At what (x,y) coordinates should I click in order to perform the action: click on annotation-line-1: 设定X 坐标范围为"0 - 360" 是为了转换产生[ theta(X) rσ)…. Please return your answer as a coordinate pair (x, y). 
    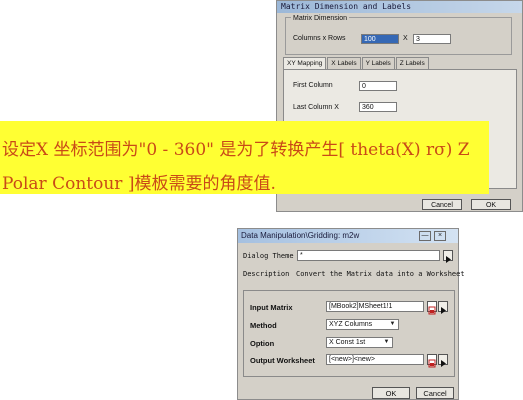
    Looking at the image, I should click on (236, 150).